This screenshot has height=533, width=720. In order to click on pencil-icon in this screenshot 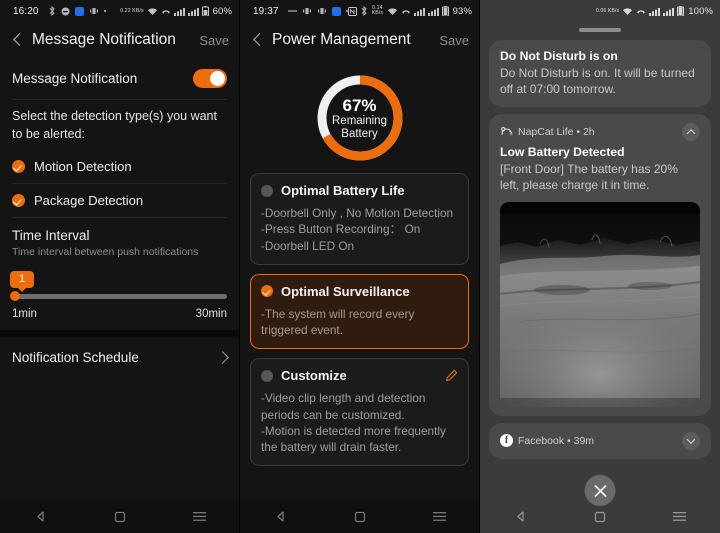, I will do `click(451, 375)`.